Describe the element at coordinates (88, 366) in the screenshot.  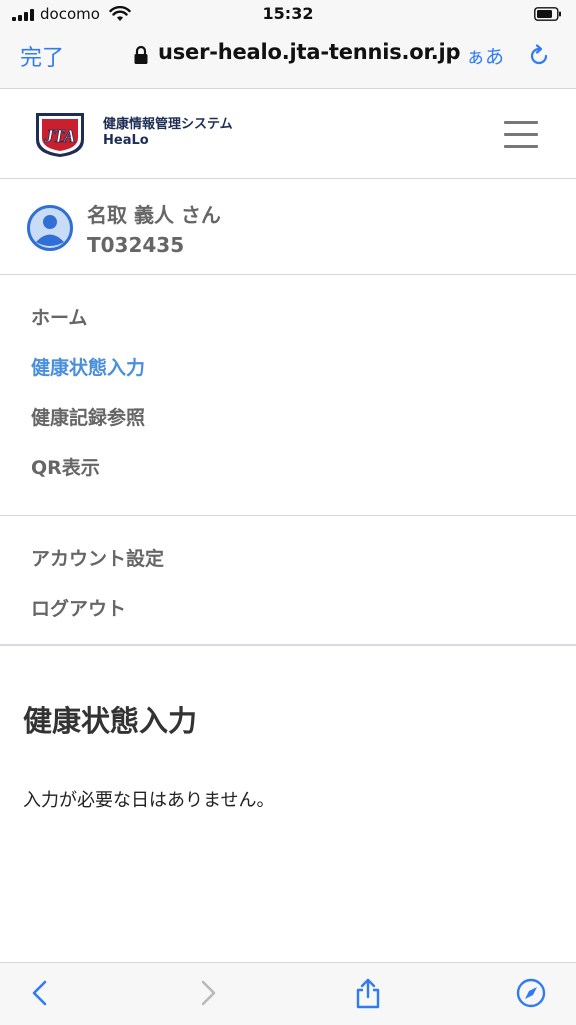
I see `nav-item-health-input: 健康状態入力` at that location.